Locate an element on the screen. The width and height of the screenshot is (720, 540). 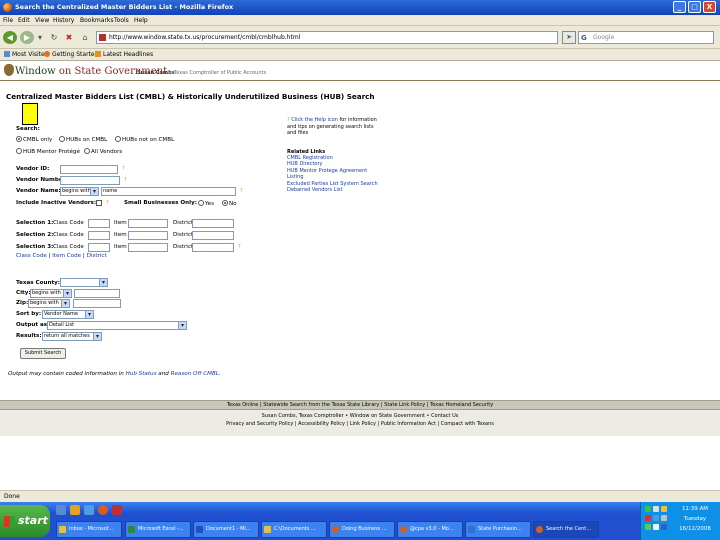
class-code-link: Class Code is located at coordinates (31, 256).